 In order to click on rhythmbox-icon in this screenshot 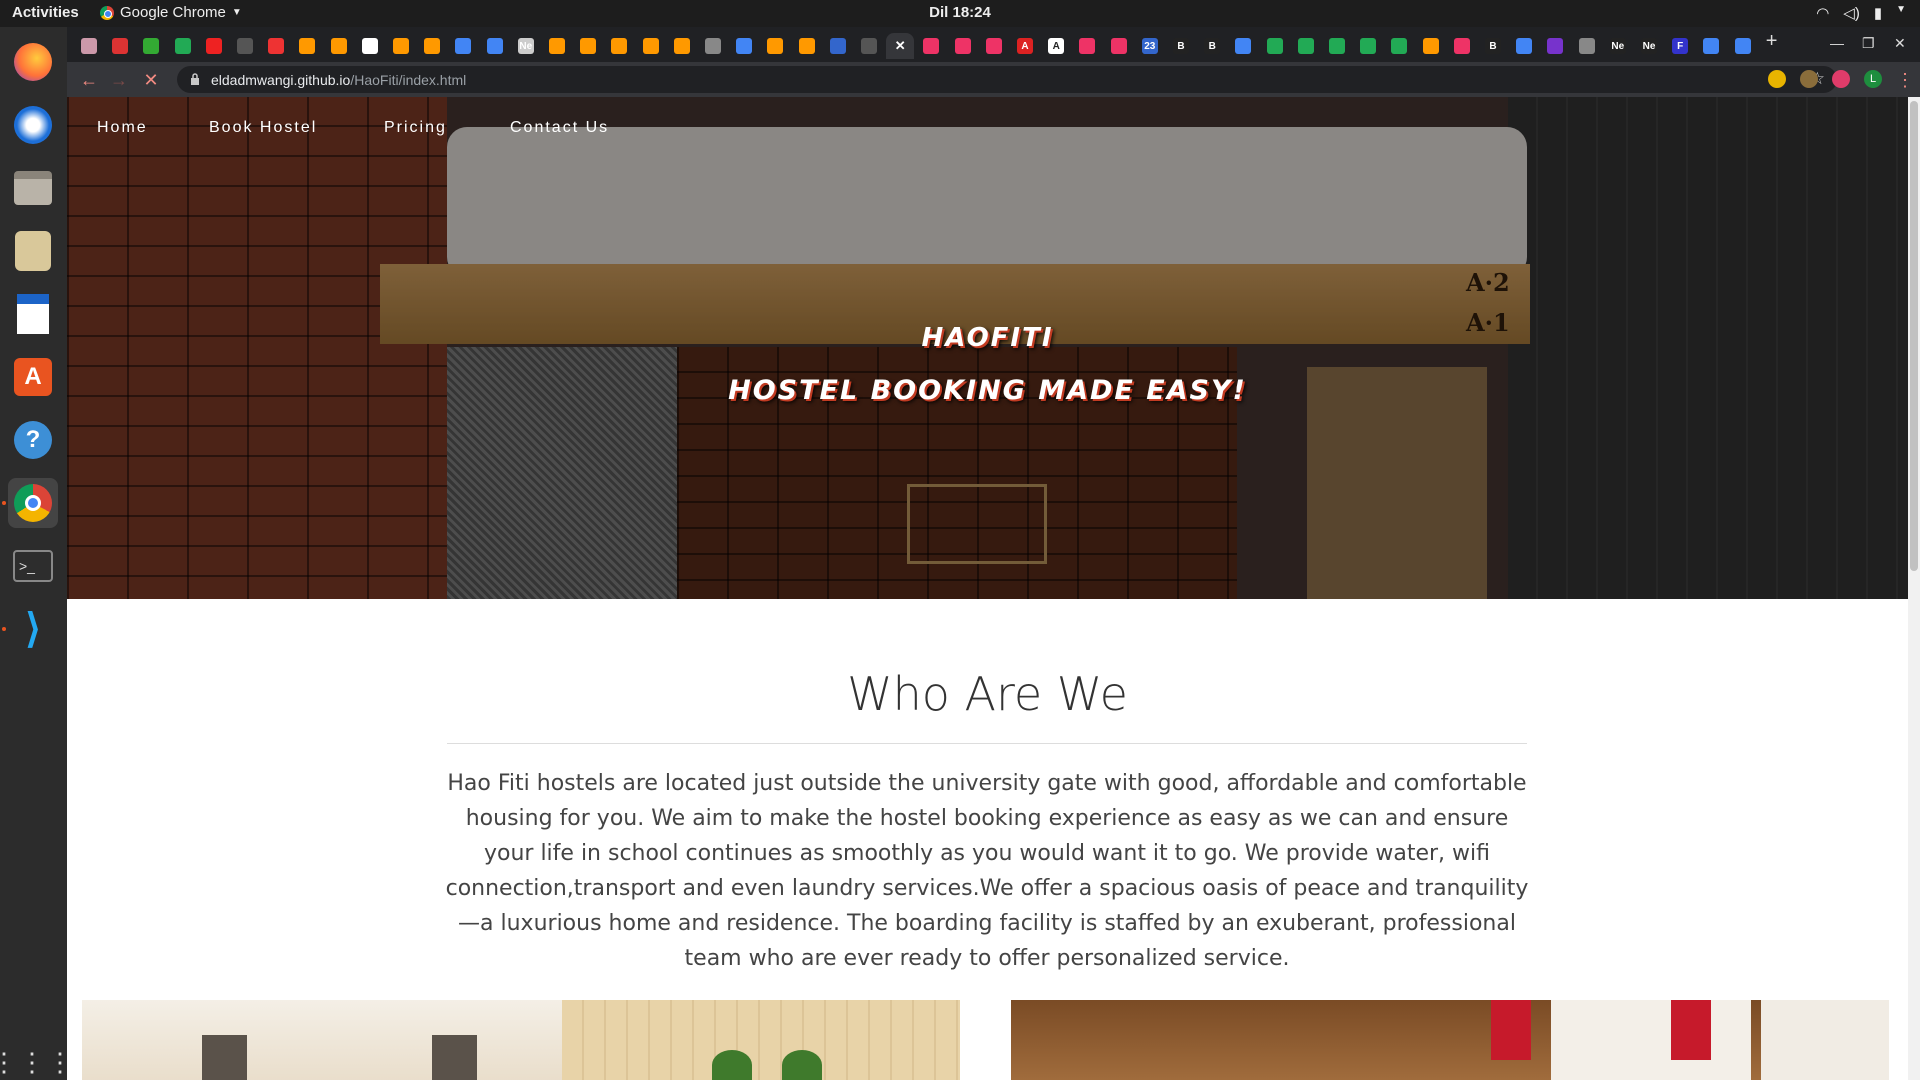, I will do `click(33, 251)`.